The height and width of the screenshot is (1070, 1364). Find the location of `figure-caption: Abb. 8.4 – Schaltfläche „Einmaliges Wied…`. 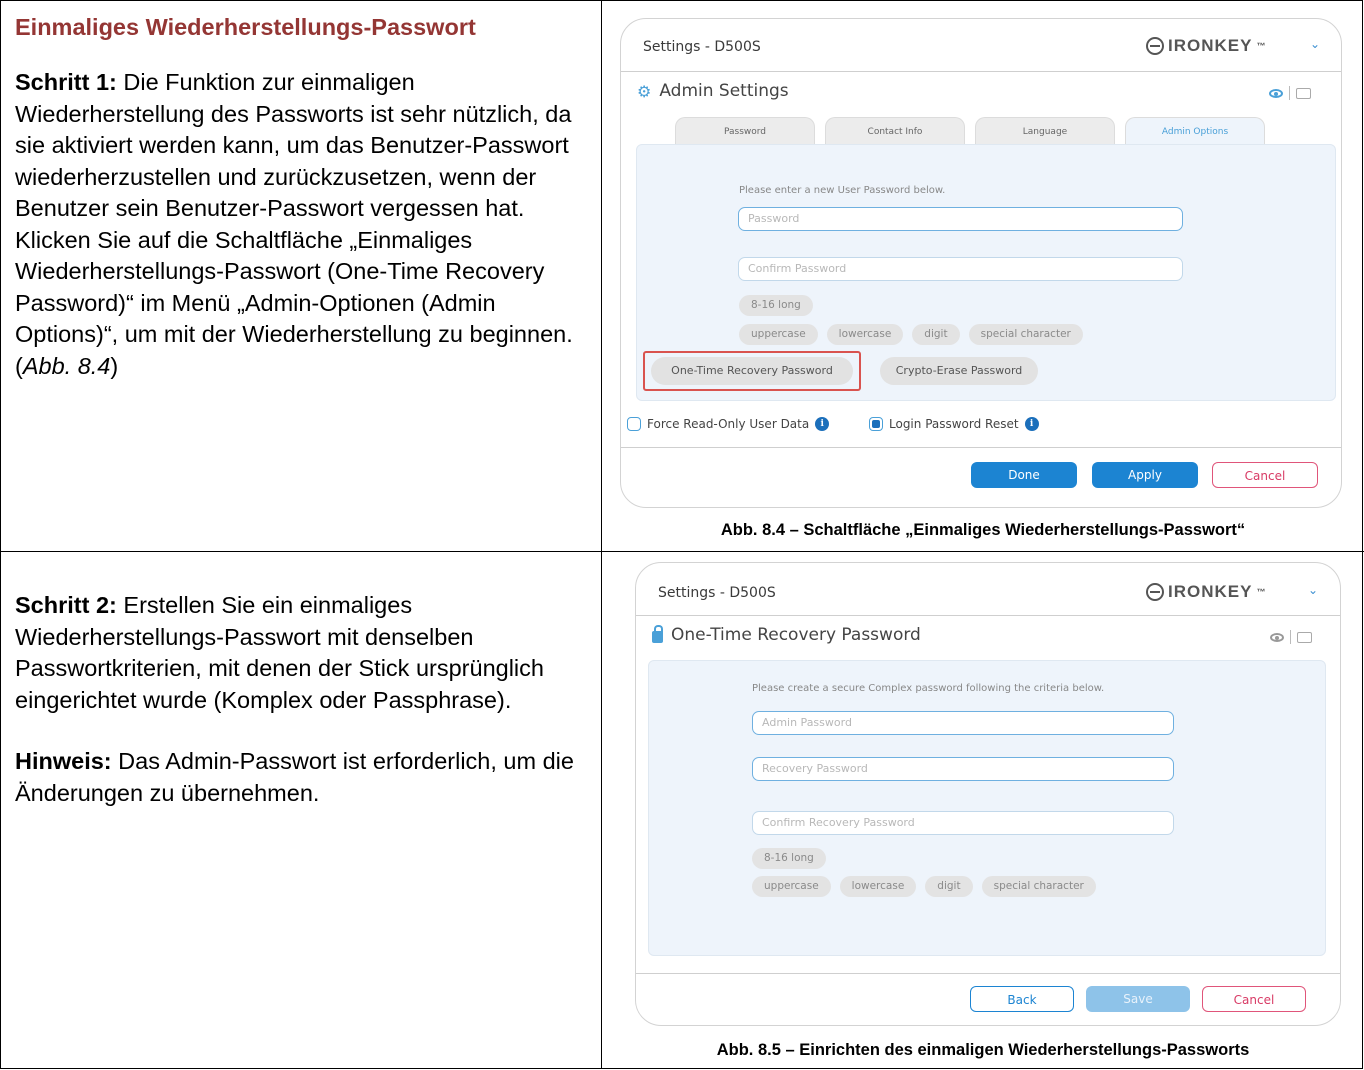

figure-caption: Abb. 8.4 – Schaltfläche „Einmaliges Wied… is located at coordinates (983, 530).